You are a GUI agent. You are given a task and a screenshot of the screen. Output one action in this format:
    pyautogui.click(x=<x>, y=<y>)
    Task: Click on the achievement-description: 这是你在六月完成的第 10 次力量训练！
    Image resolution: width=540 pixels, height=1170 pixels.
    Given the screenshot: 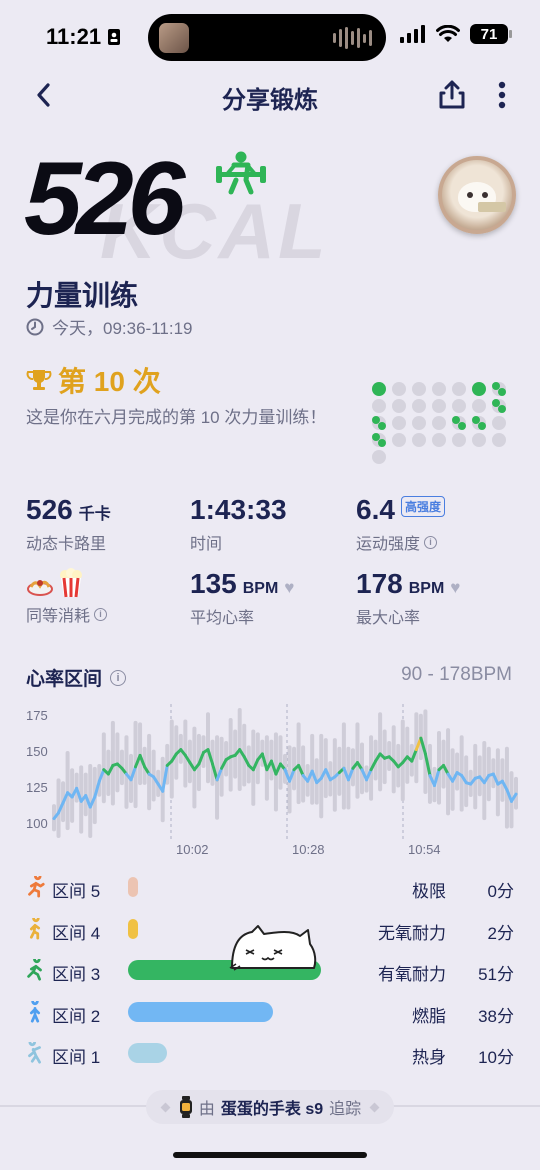 What is the action you would take?
    pyautogui.click(x=176, y=417)
    